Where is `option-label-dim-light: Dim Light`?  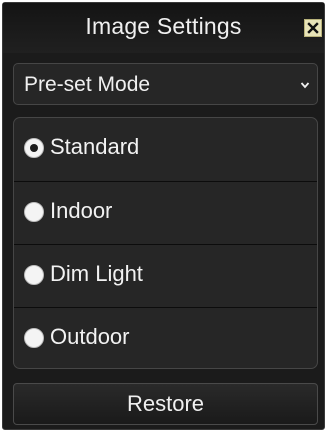
option-label-dim-light: Dim Light is located at coordinates (96, 273).